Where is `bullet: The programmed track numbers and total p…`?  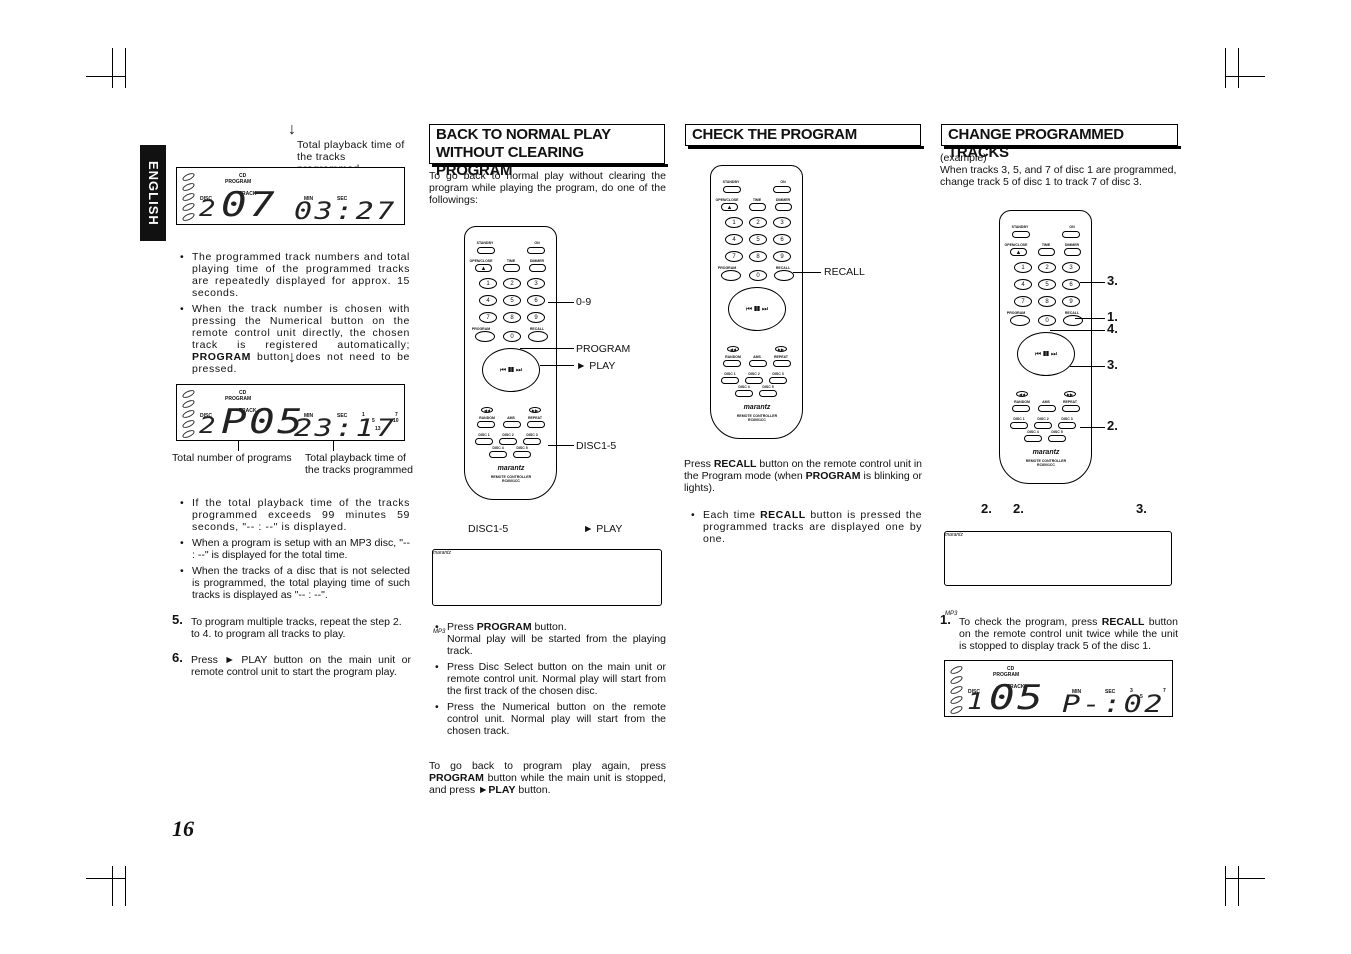
bullet: The programmed track numbers and total p… is located at coordinates (295, 275).